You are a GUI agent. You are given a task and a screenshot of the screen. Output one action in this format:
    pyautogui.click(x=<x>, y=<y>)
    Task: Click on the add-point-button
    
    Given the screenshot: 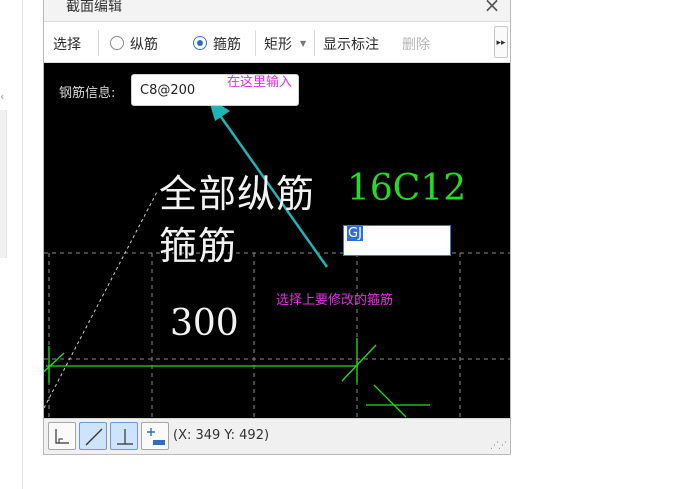 What is the action you would take?
    pyautogui.click(x=155, y=436)
    